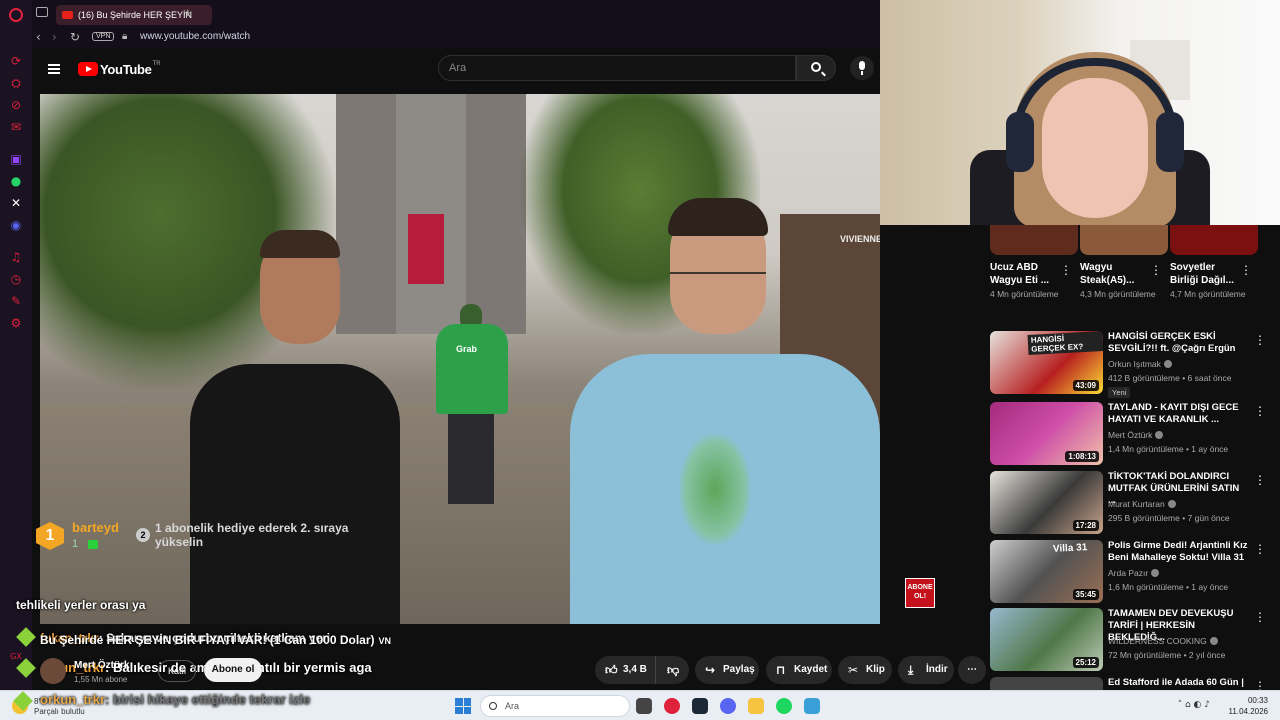 The image size is (1280, 720). I want to click on tab-menu-icon, so click(42, 12).